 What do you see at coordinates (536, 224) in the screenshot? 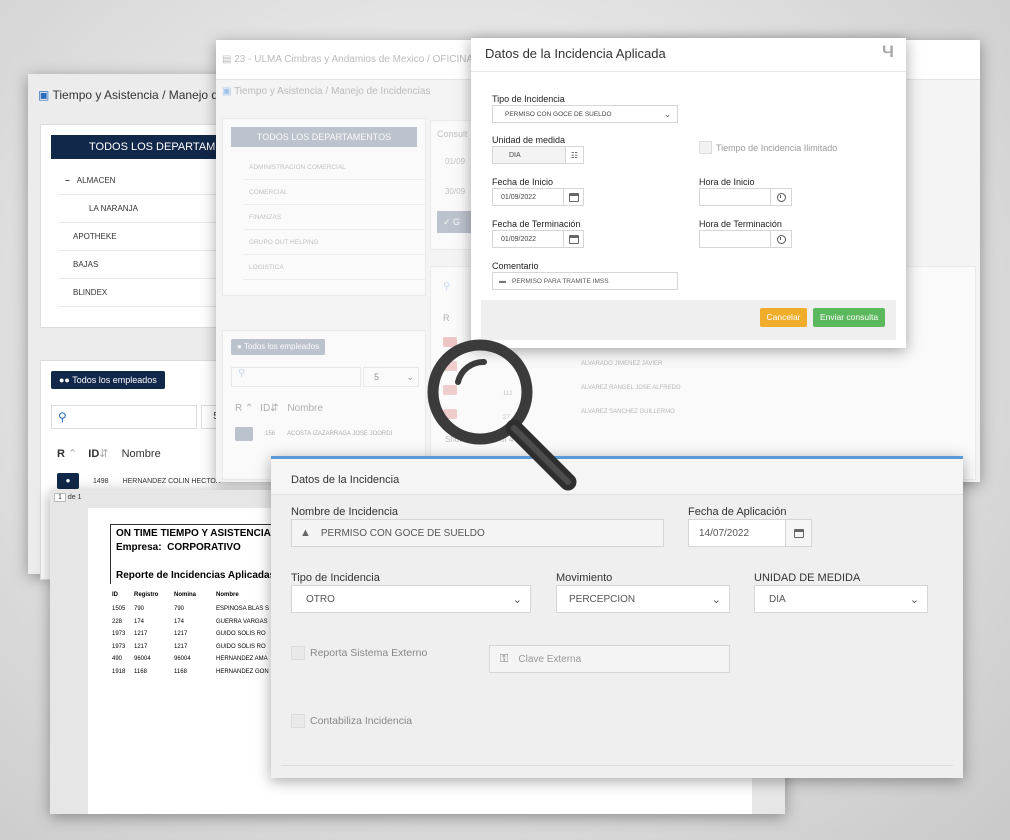
I see `label-fecha-term: Fecha de Terminación` at bounding box center [536, 224].